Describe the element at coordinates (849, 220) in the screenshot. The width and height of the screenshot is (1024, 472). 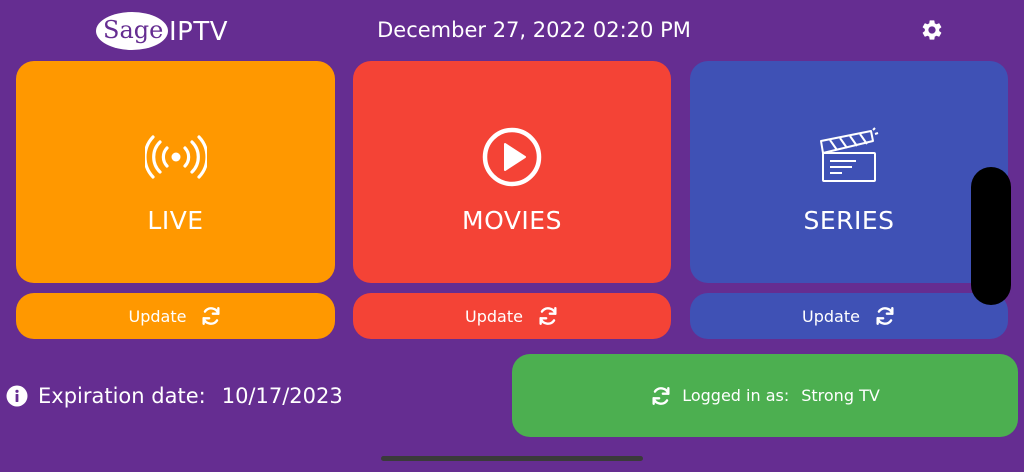
I see `series-label: SERIES` at that location.